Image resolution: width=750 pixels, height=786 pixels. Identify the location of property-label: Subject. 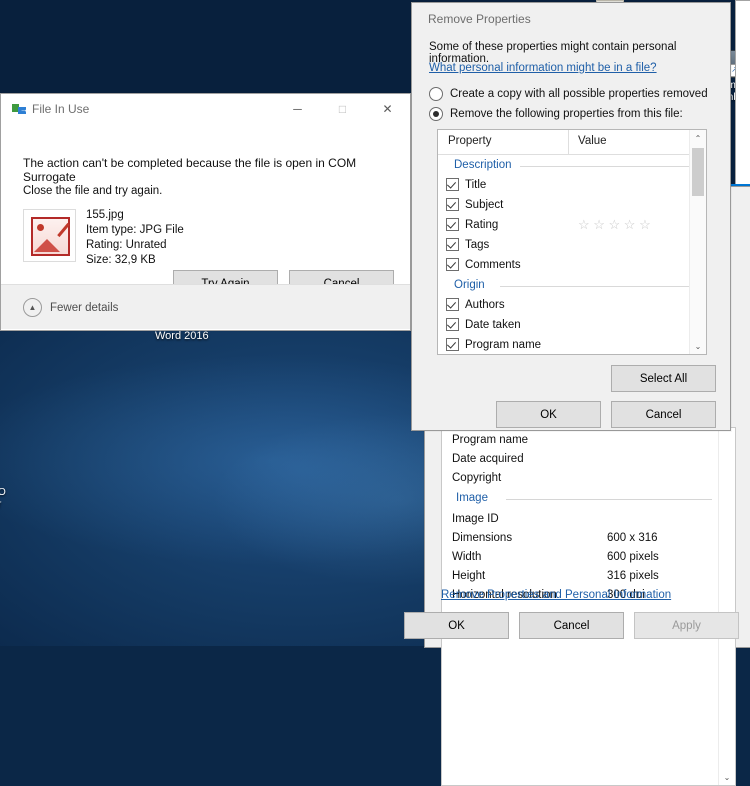
(484, 204).